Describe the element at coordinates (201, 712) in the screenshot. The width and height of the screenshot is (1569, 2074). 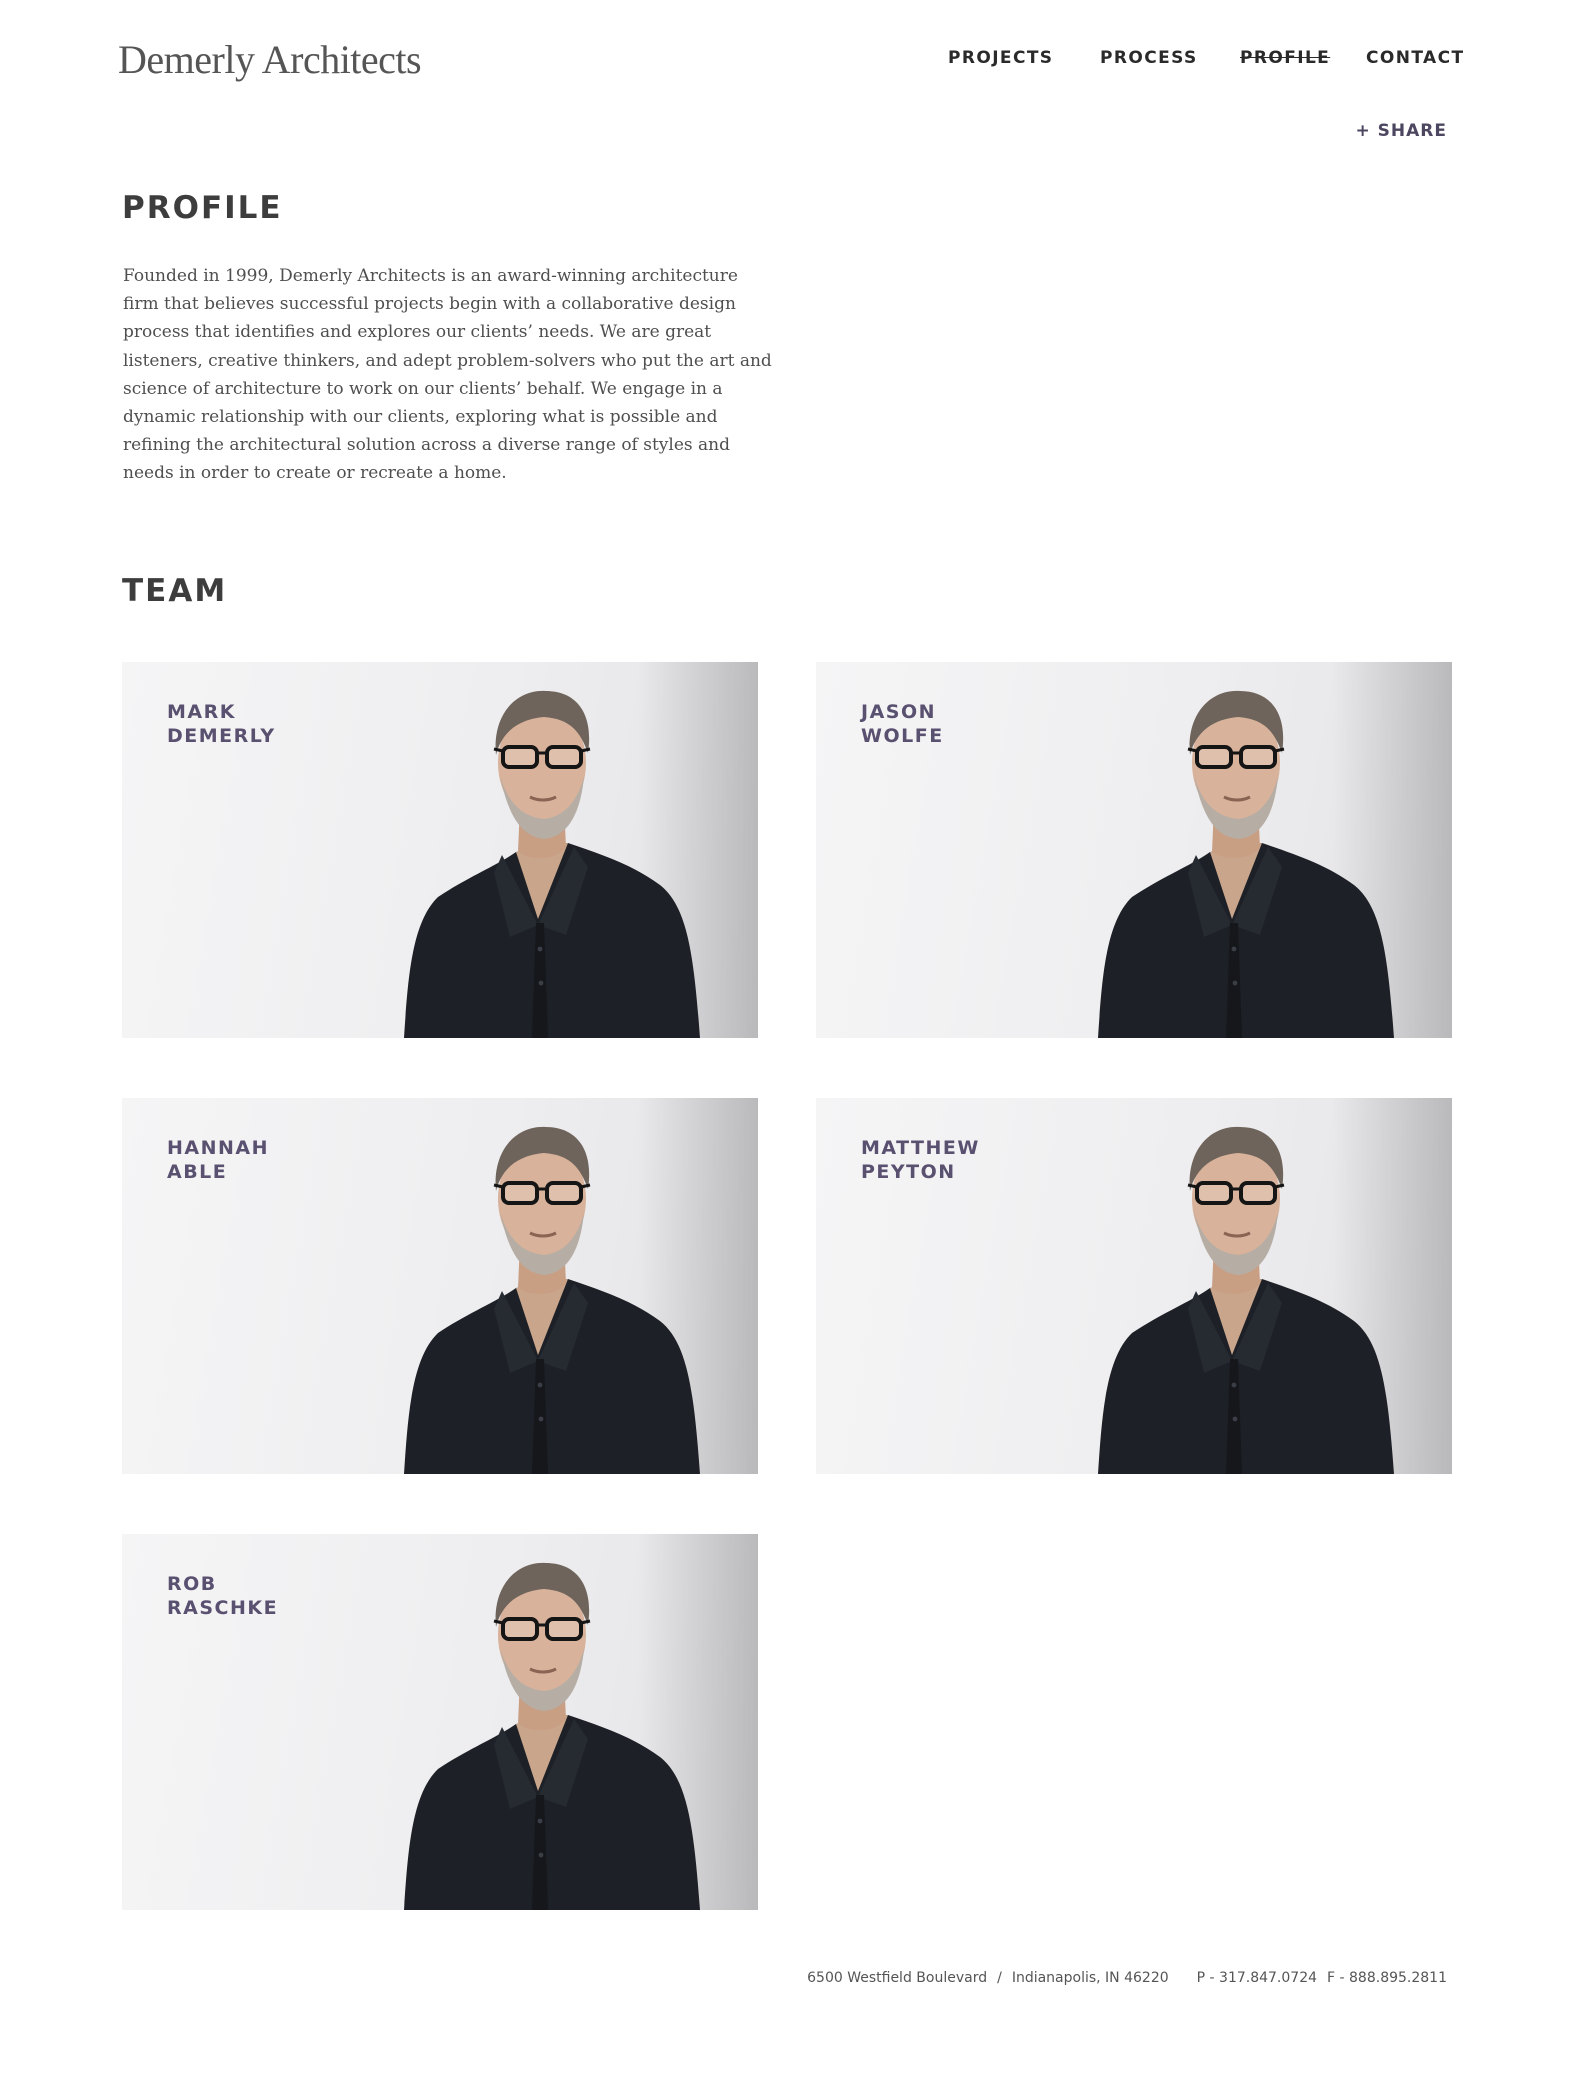
I see `member-first-name: MARK` at that location.